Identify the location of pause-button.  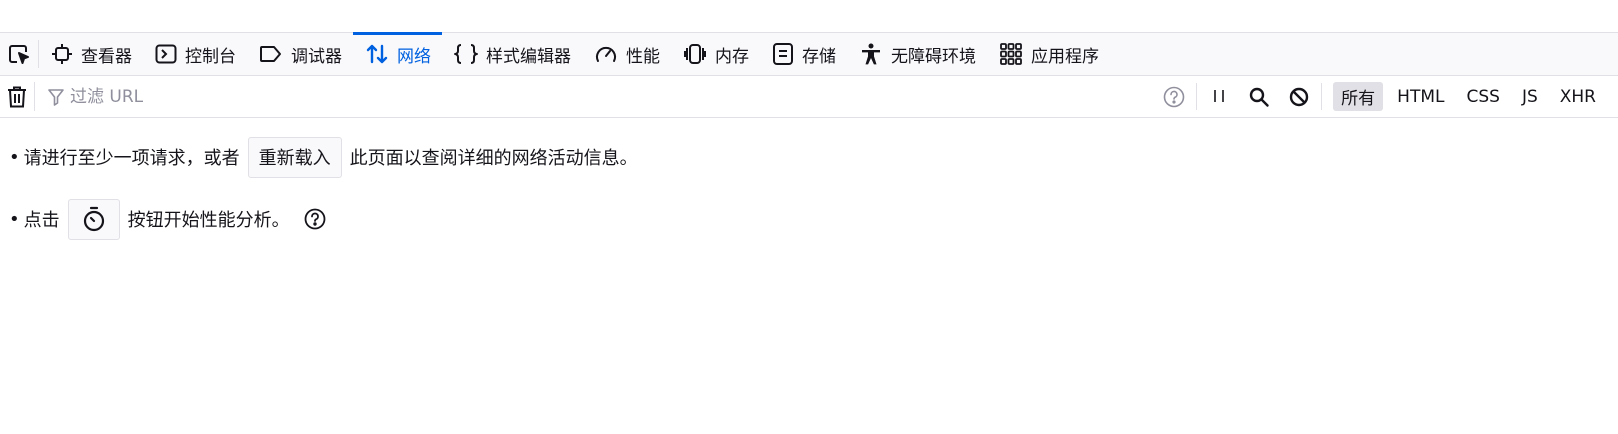
(1219, 96).